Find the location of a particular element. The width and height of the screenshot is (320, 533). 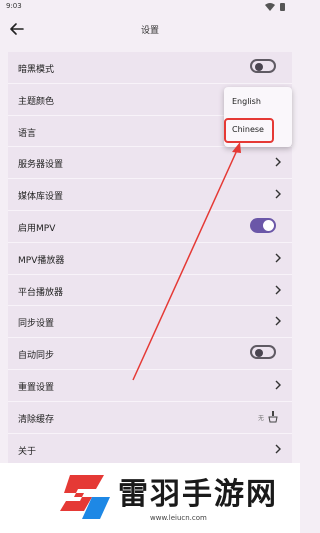

setting-media-library: 媒体库设置 is located at coordinates (150, 195).